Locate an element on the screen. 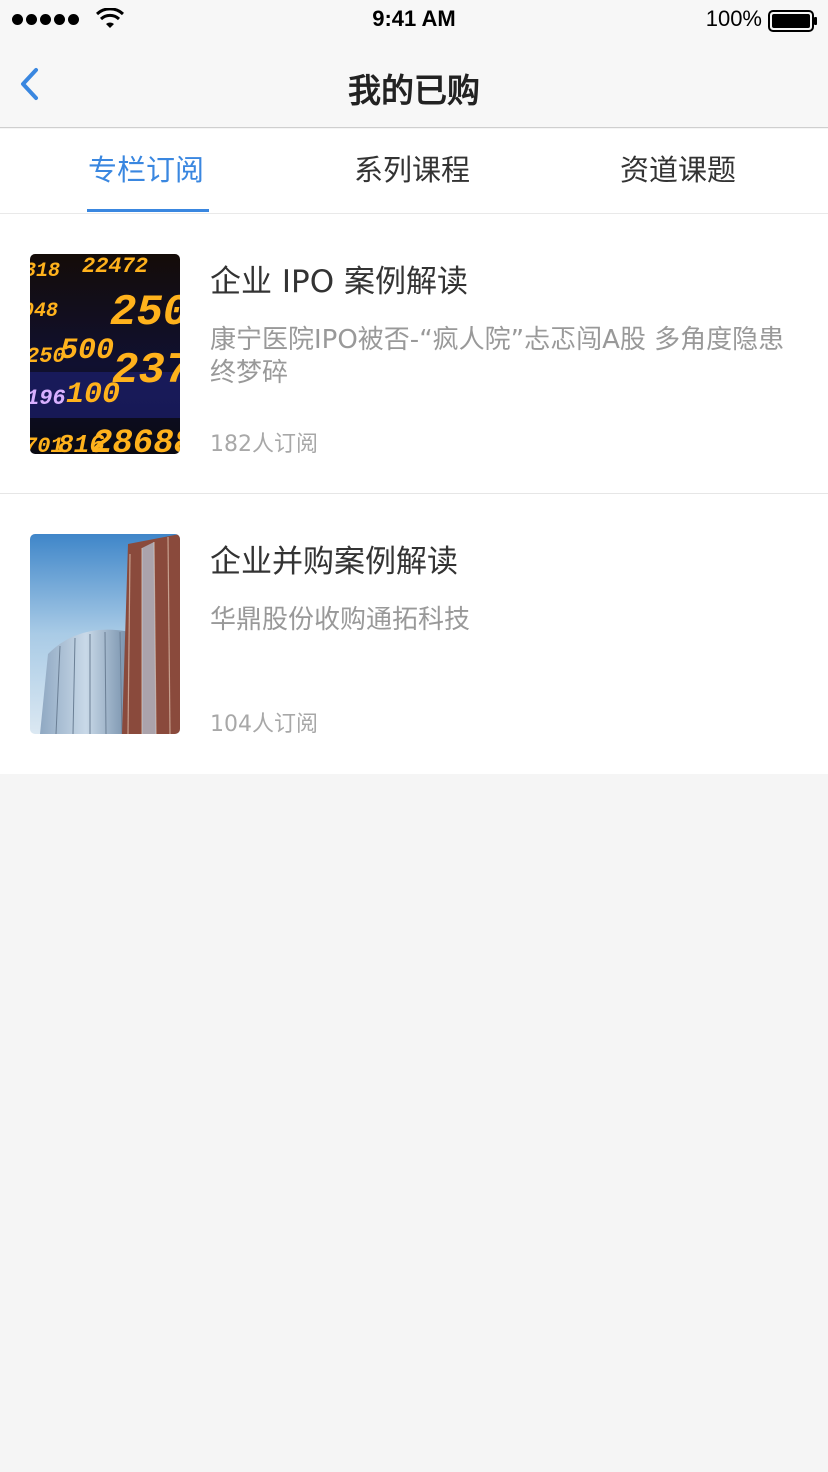 The width and height of the screenshot is (828, 1472). item-description: 华鼎股份收购通拓科技 is located at coordinates (340, 620).